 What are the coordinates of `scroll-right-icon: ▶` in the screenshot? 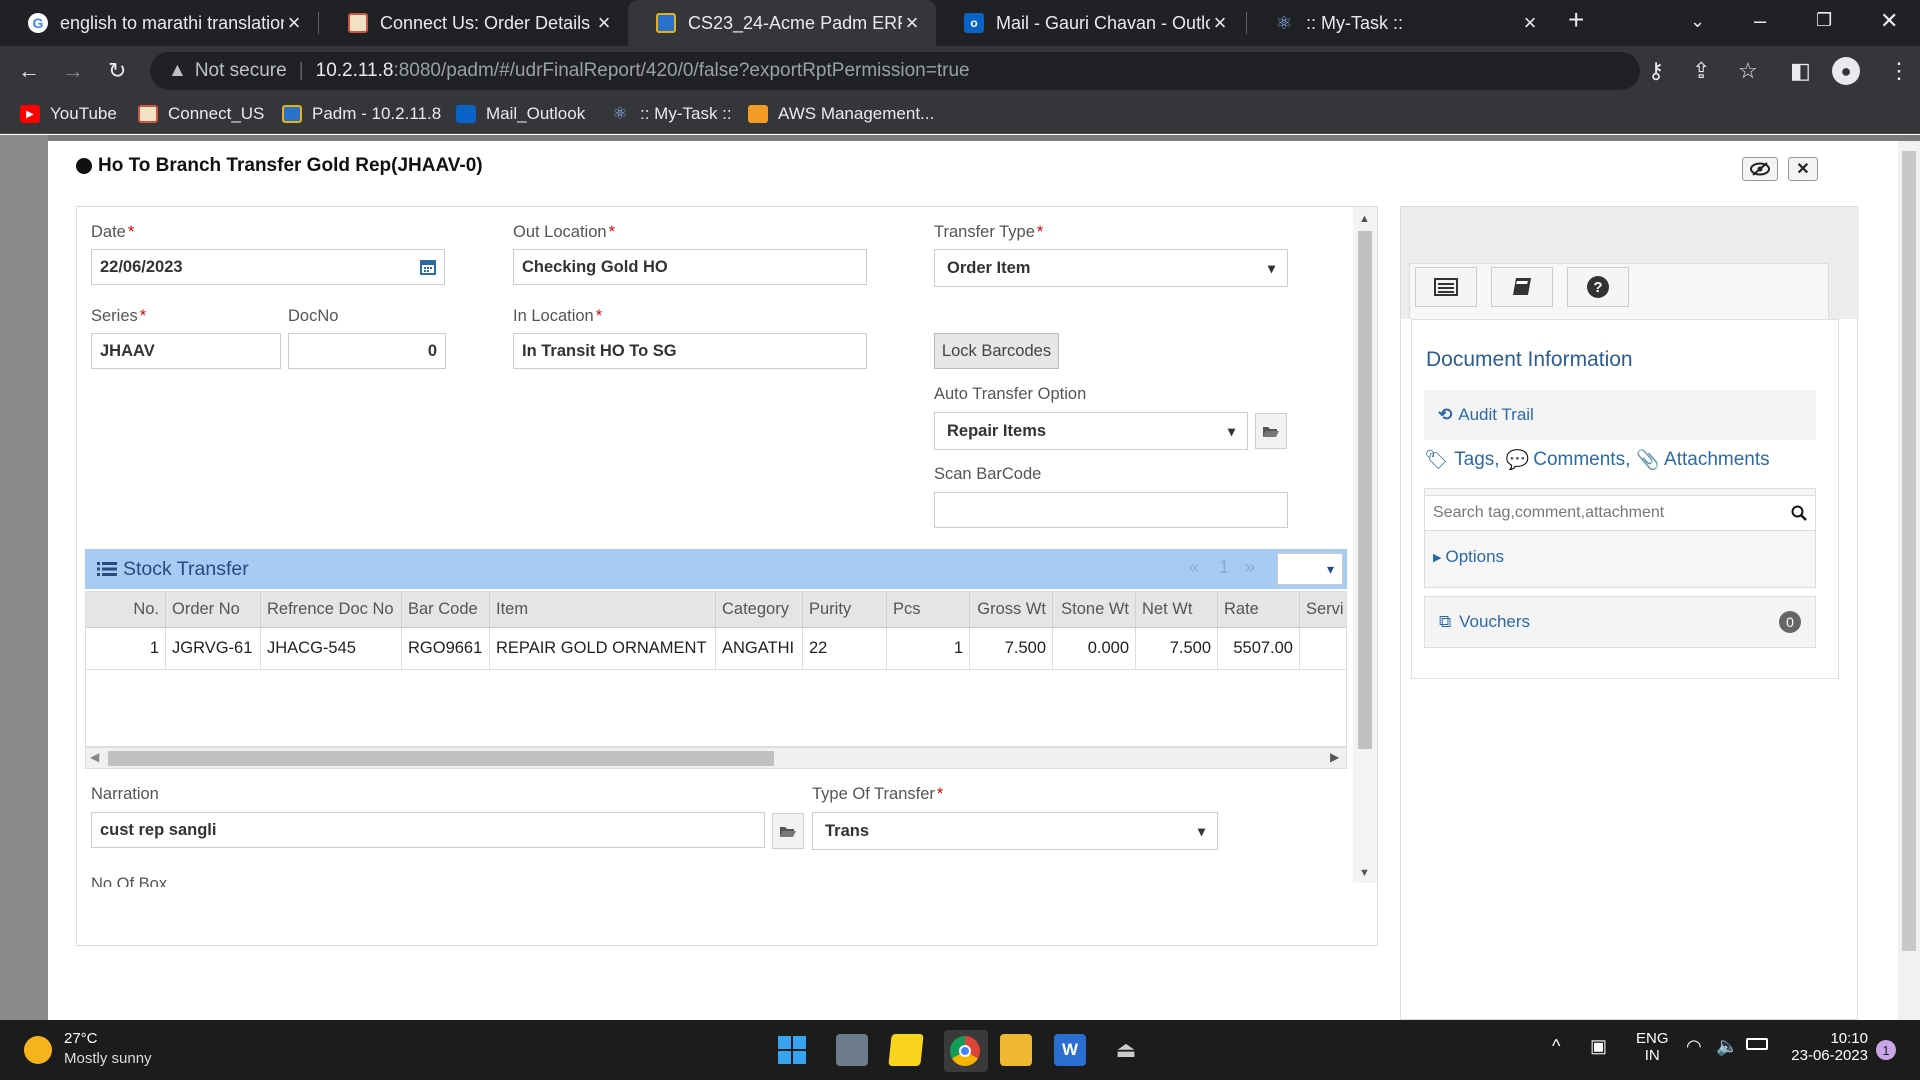 It's located at (1334, 757).